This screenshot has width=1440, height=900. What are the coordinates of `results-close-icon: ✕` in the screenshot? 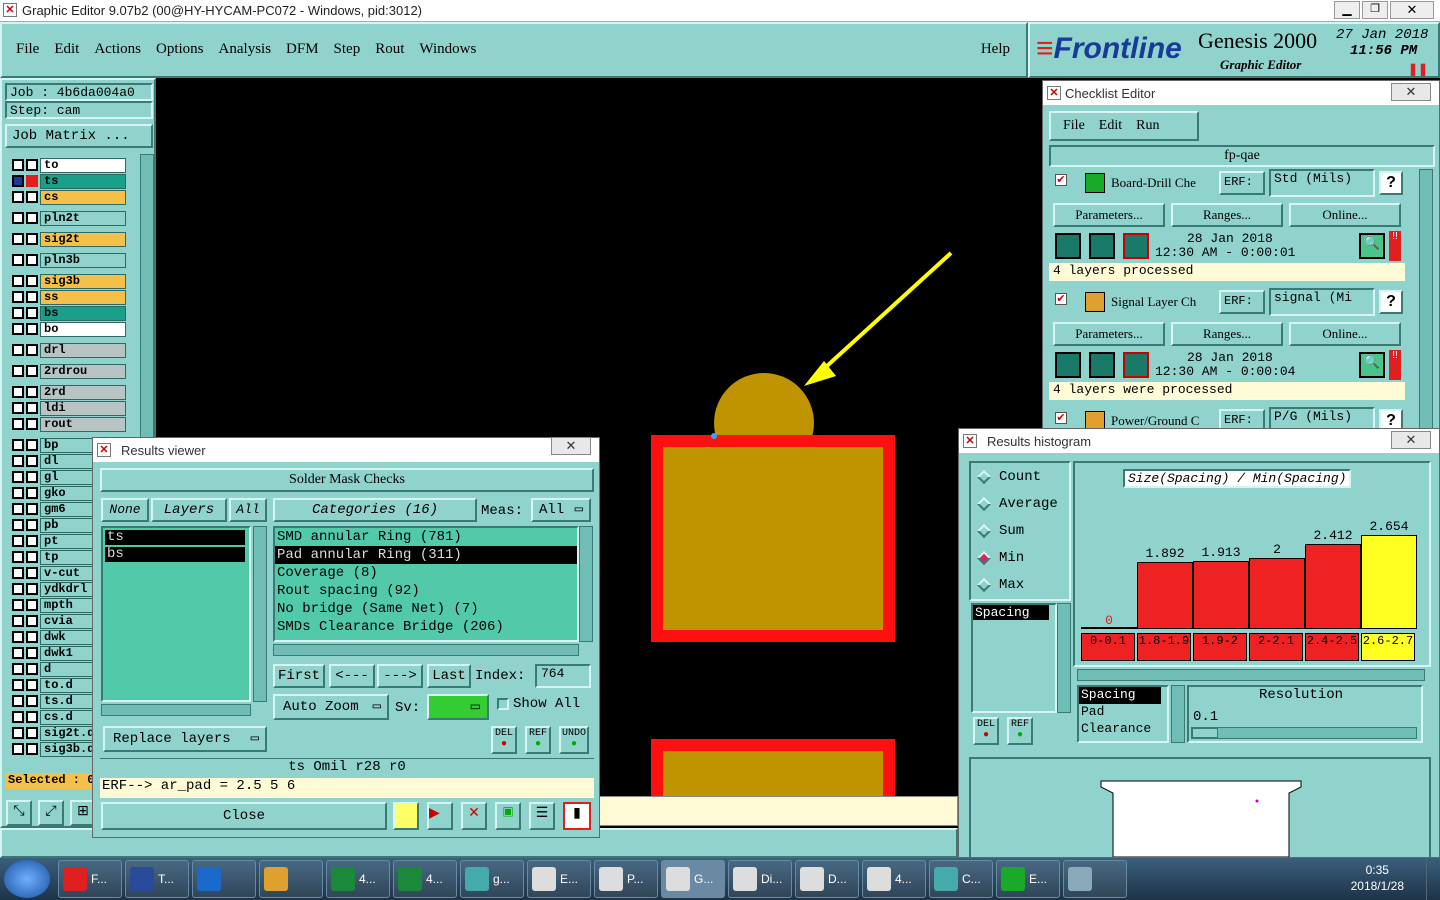 It's located at (571, 446).